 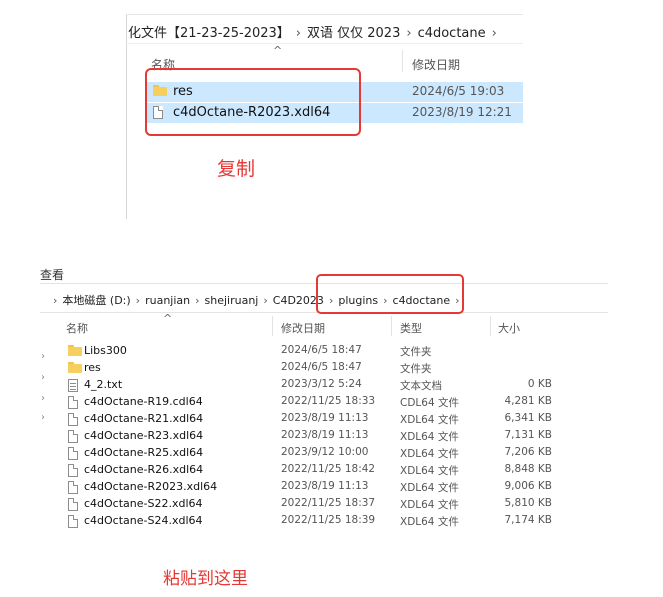 What do you see at coordinates (328, 469) in the screenshot?
I see `file-date: 2022/11/25 18:42` at bounding box center [328, 469].